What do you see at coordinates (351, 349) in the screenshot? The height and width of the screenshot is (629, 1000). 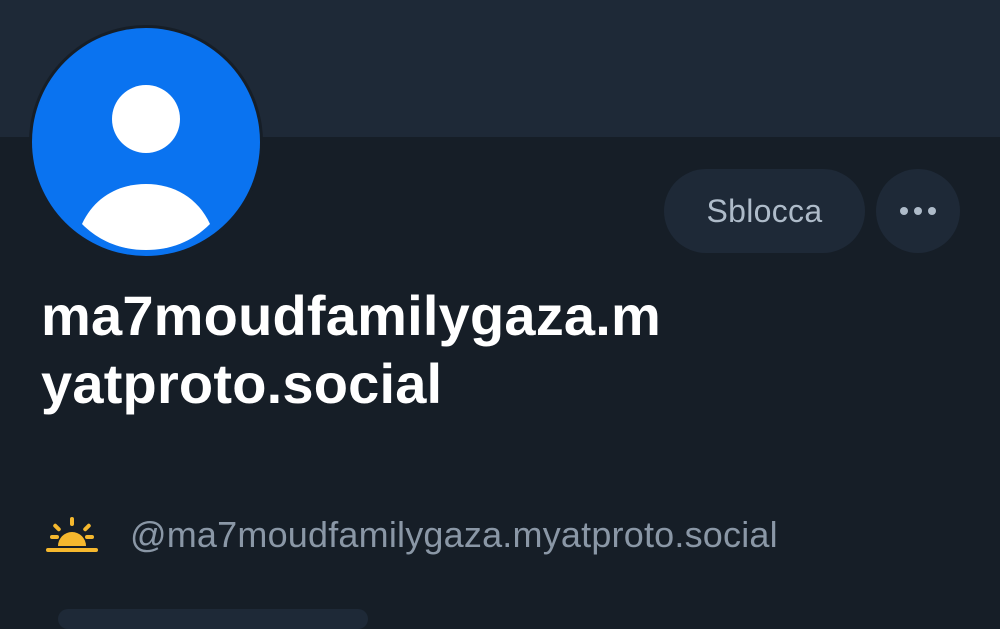 I see `profile-display-name: ma7moudfamilygaza.myatproto.social` at bounding box center [351, 349].